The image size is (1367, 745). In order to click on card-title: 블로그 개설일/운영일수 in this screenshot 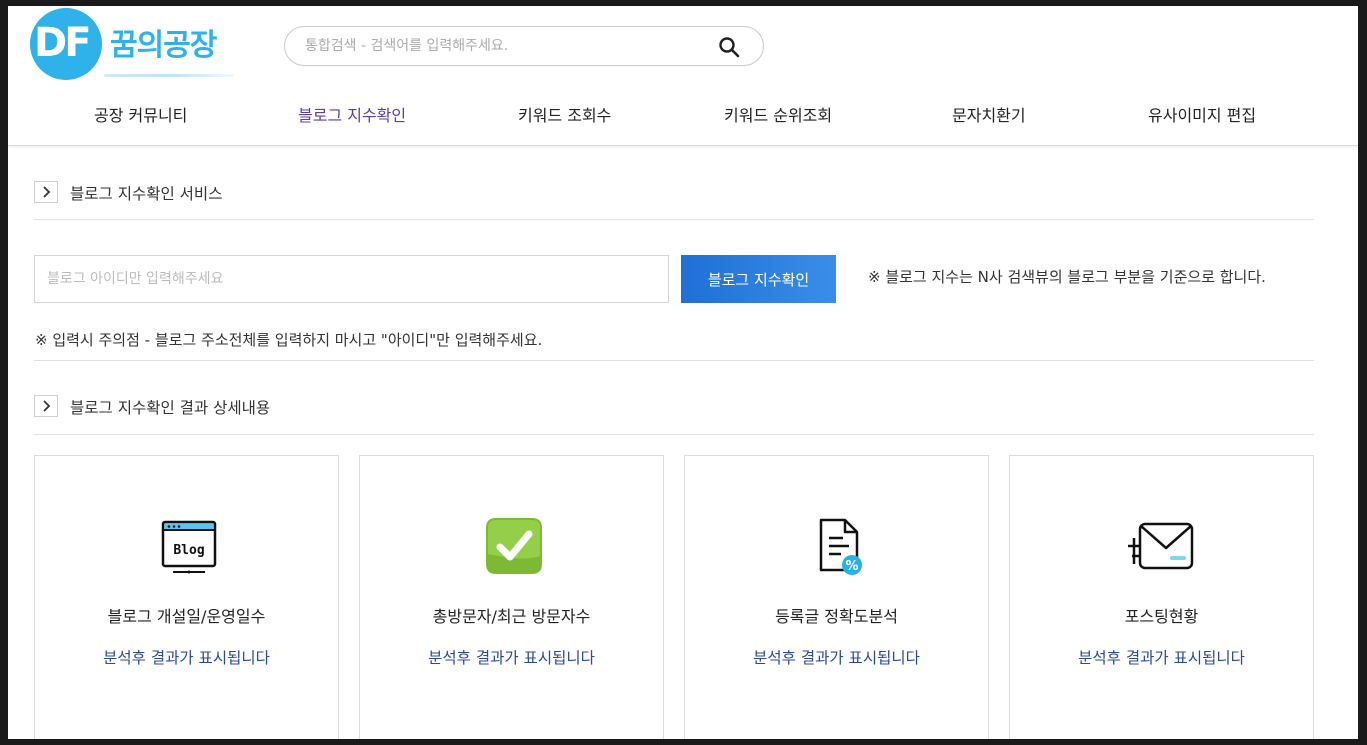, I will do `click(186, 616)`.